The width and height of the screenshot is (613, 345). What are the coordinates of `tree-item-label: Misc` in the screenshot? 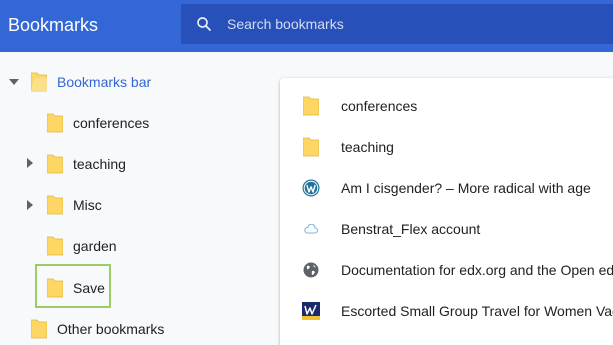 It's located at (87, 205).